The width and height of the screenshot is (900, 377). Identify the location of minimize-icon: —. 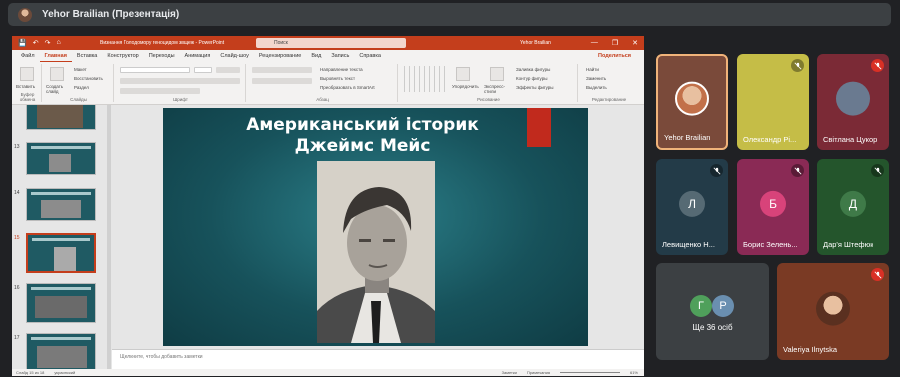
(594, 43).